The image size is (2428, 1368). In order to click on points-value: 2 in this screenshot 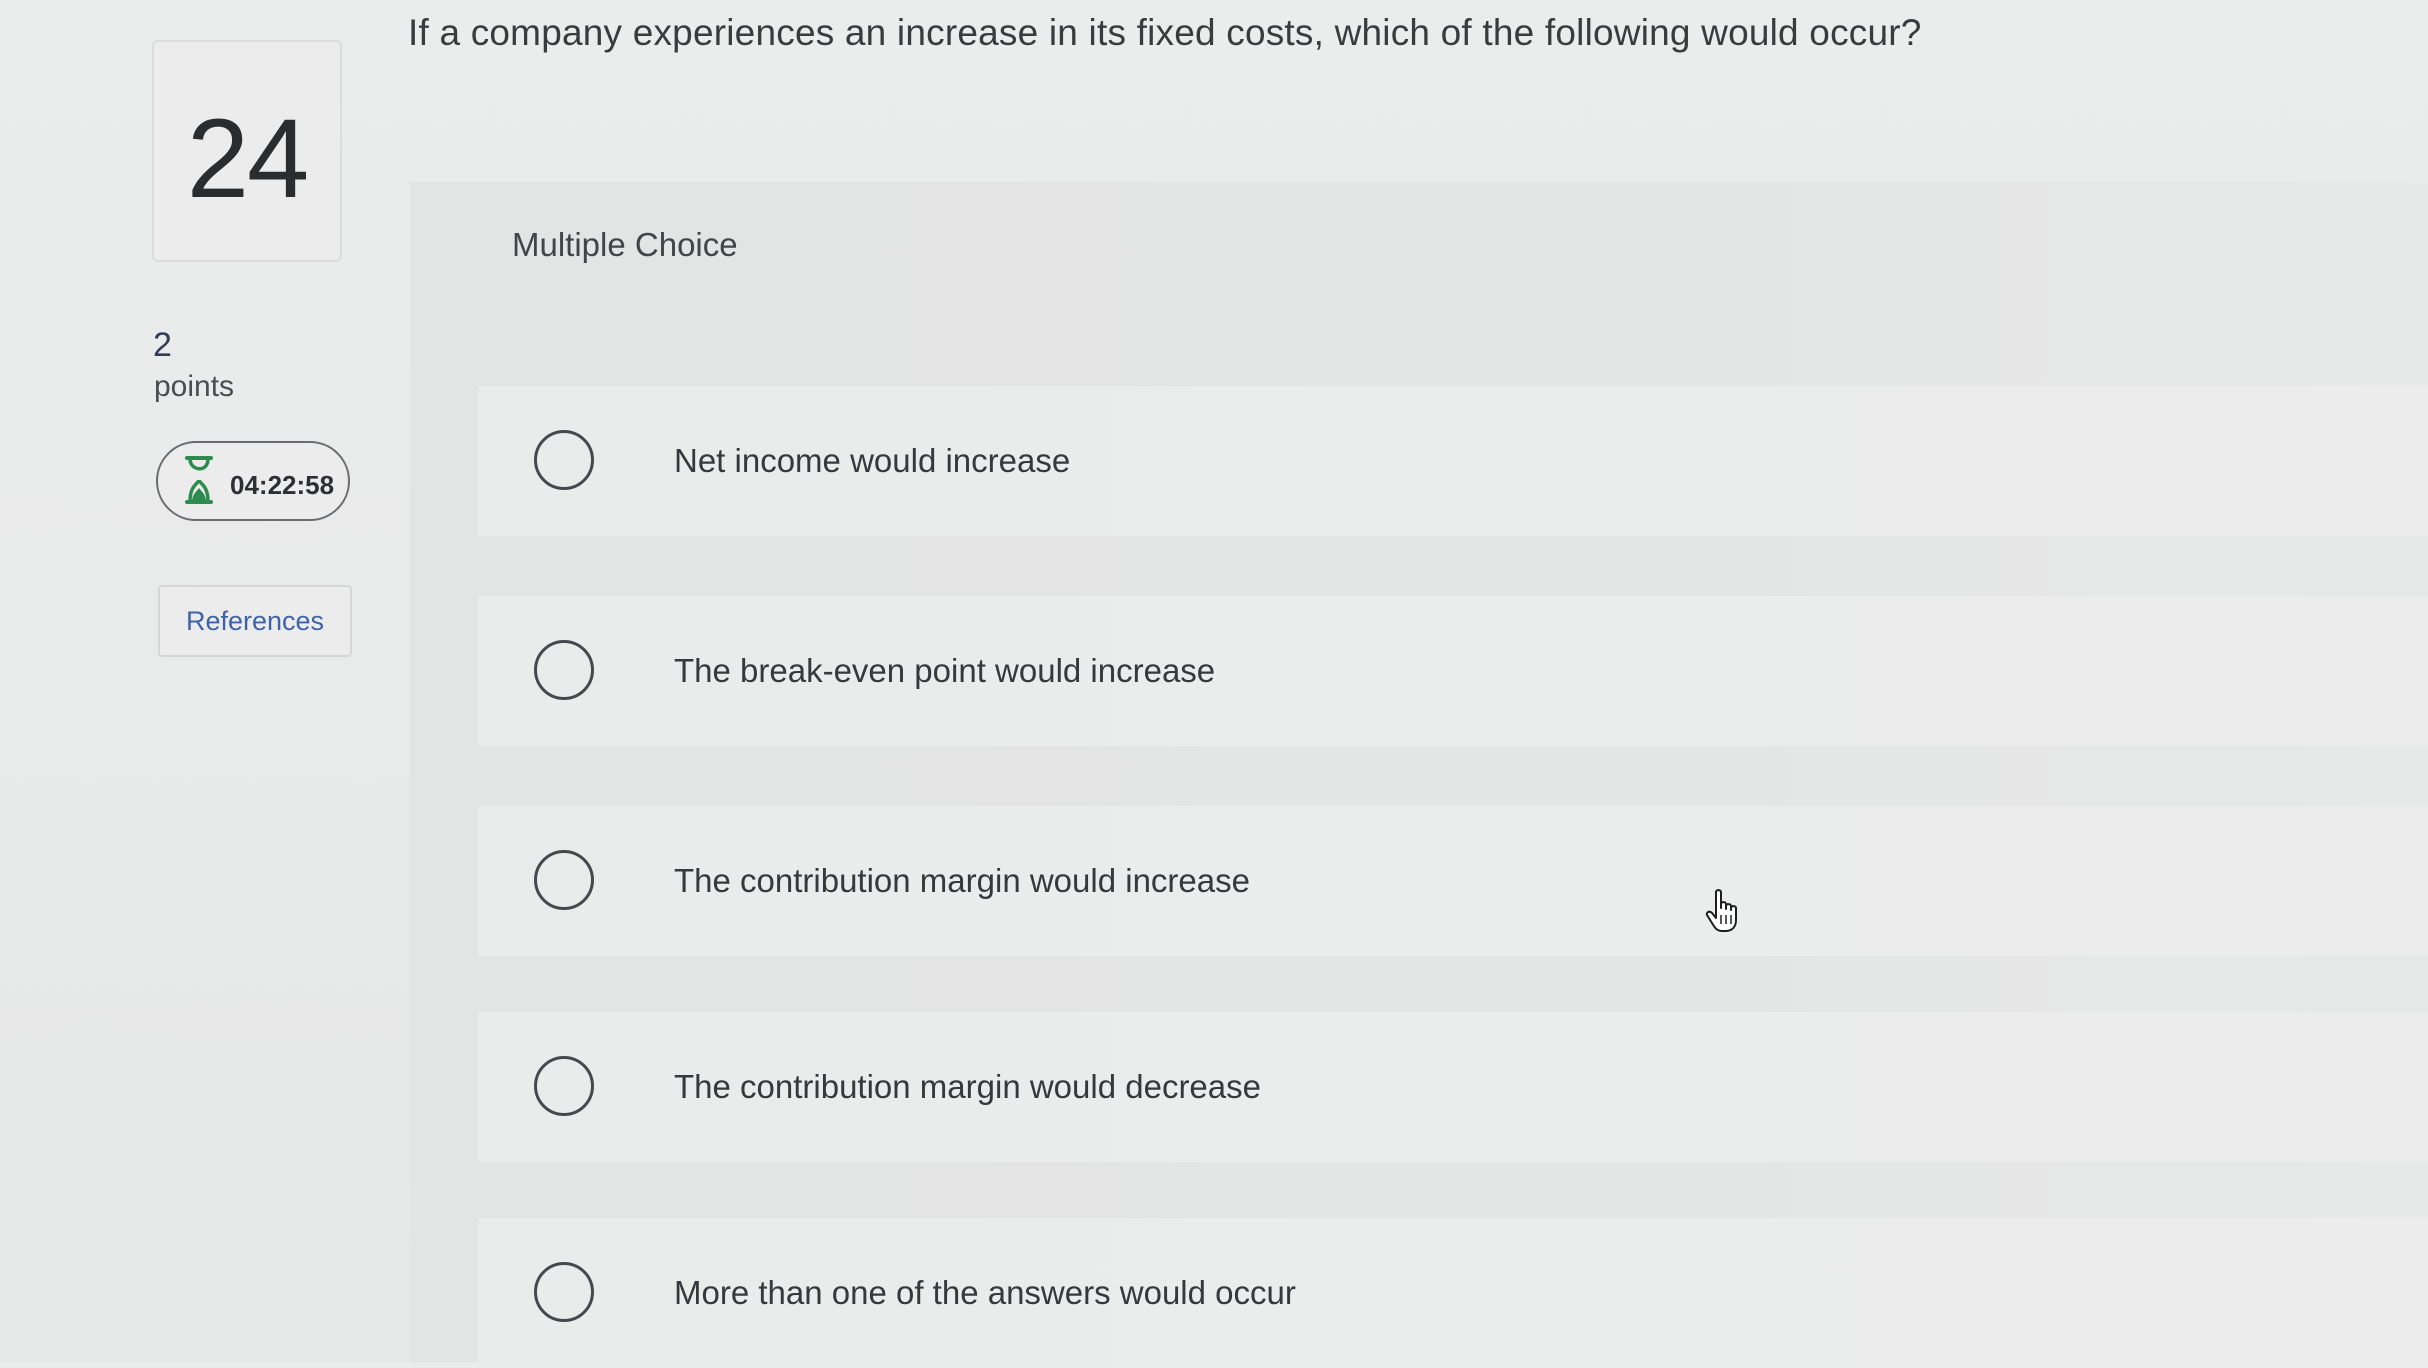, I will do `click(162, 345)`.